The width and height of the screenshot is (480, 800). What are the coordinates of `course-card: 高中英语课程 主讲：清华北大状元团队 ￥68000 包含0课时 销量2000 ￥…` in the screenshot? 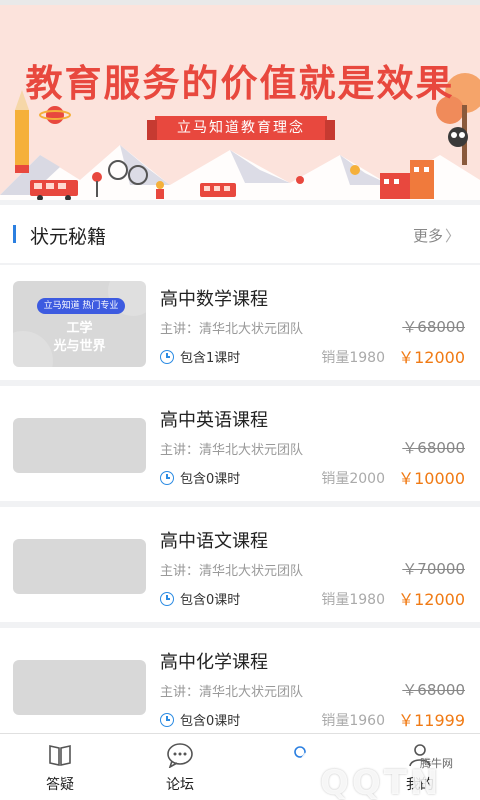 It's located at (240, 443).